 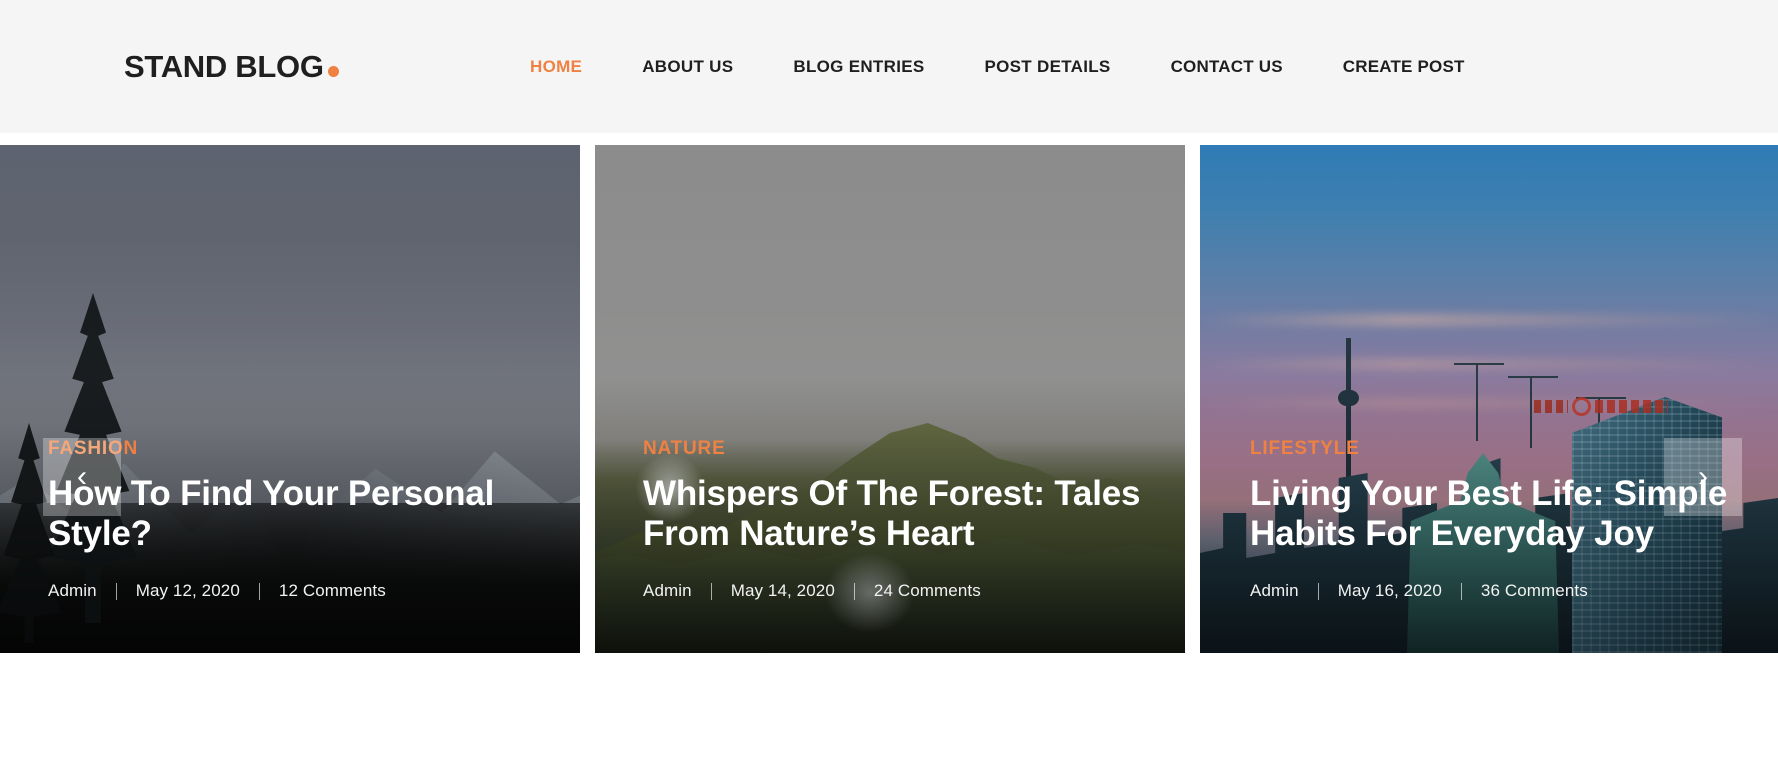 What do you see at coordinates (1404, 67) in the screenshot?
I see `nav-item-create-post: CREATE POST` at bounding box center [1404, 67].